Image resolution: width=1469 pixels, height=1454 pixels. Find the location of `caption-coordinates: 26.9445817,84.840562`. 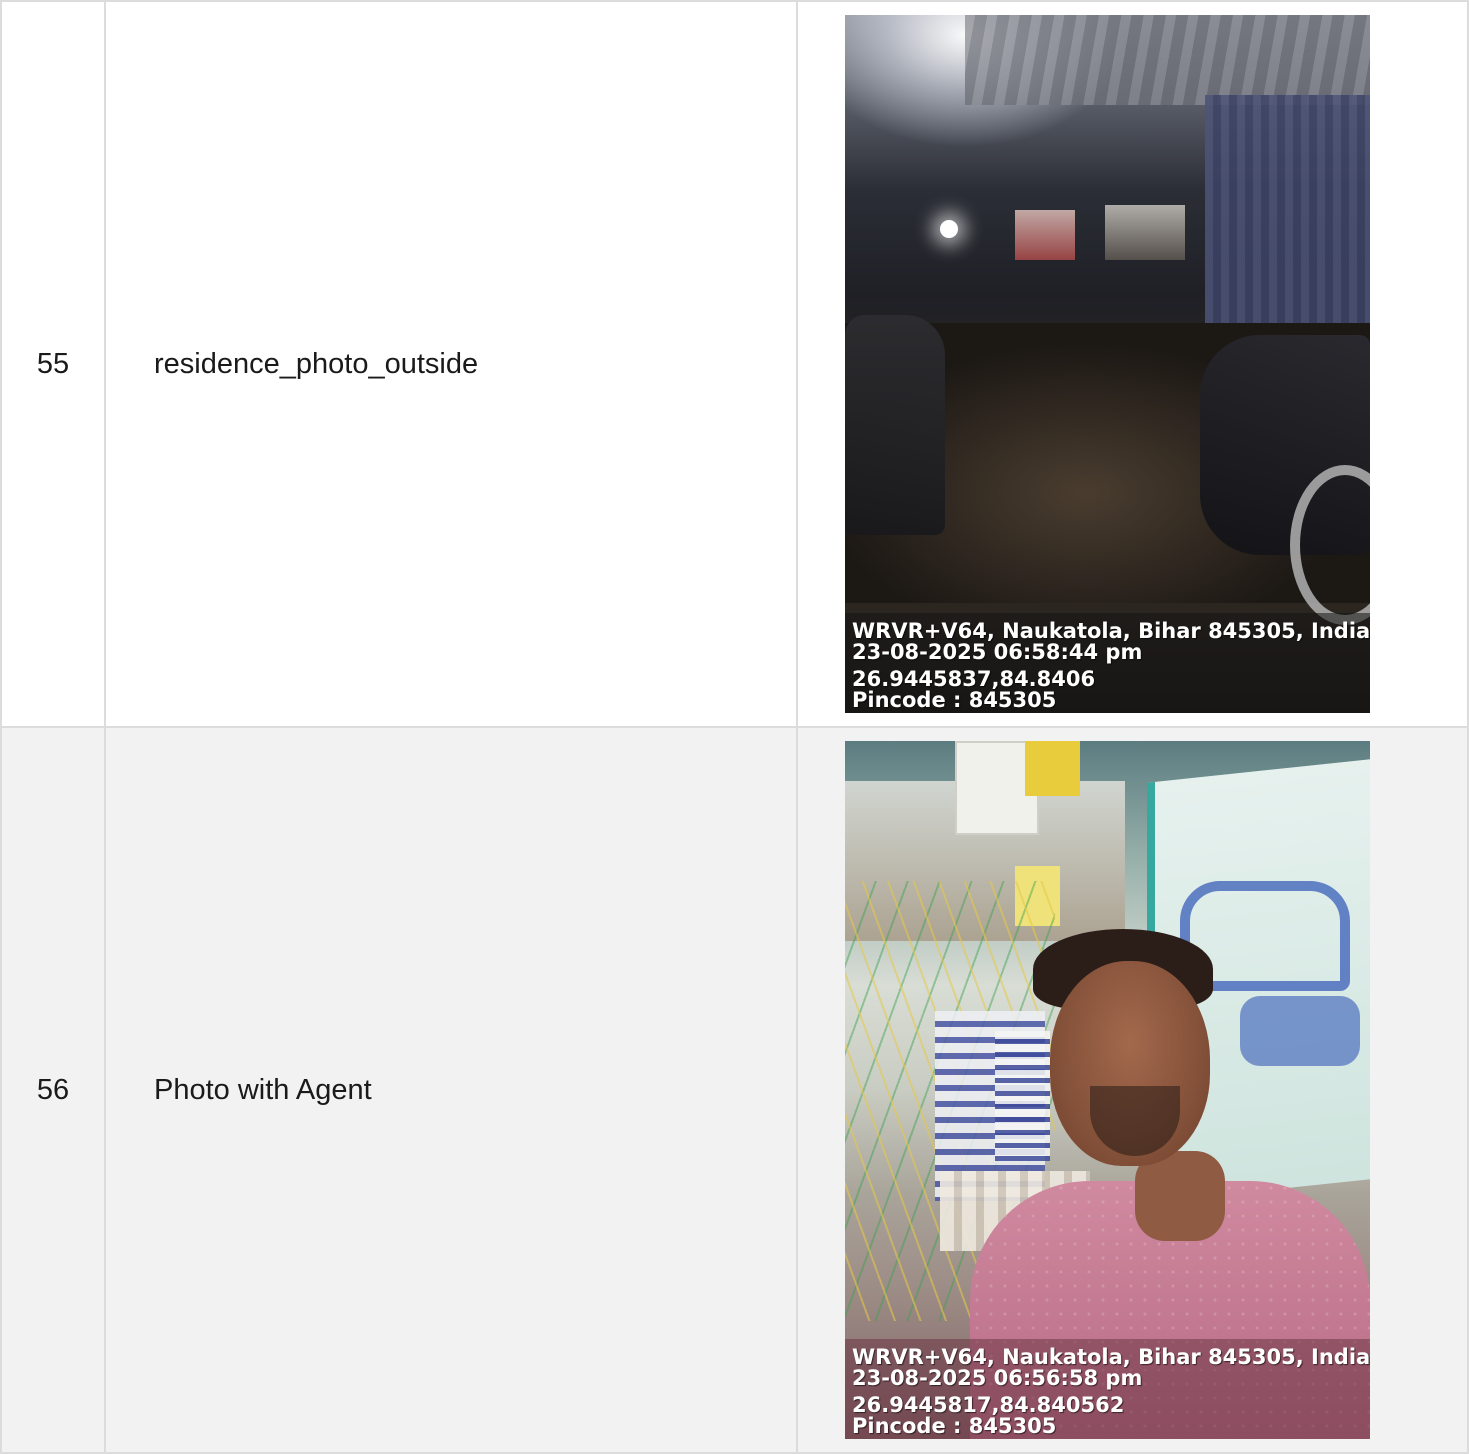

caption-coordinates: 26.9445817,84.840562 is located at coordinates (988, 1405).